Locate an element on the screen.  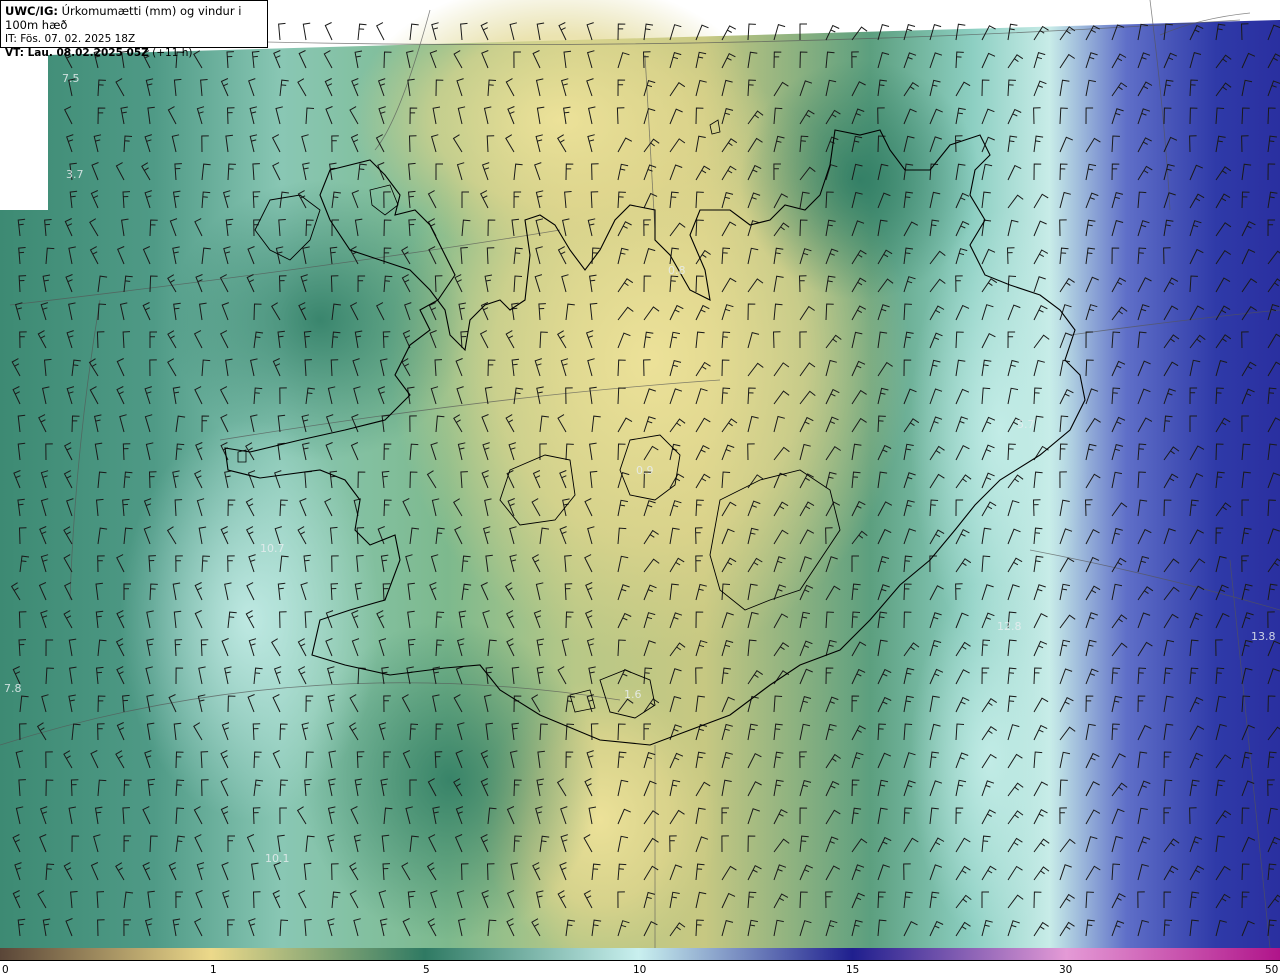
colorbar-tick-0: 0 is located at coordinates (5, 970).